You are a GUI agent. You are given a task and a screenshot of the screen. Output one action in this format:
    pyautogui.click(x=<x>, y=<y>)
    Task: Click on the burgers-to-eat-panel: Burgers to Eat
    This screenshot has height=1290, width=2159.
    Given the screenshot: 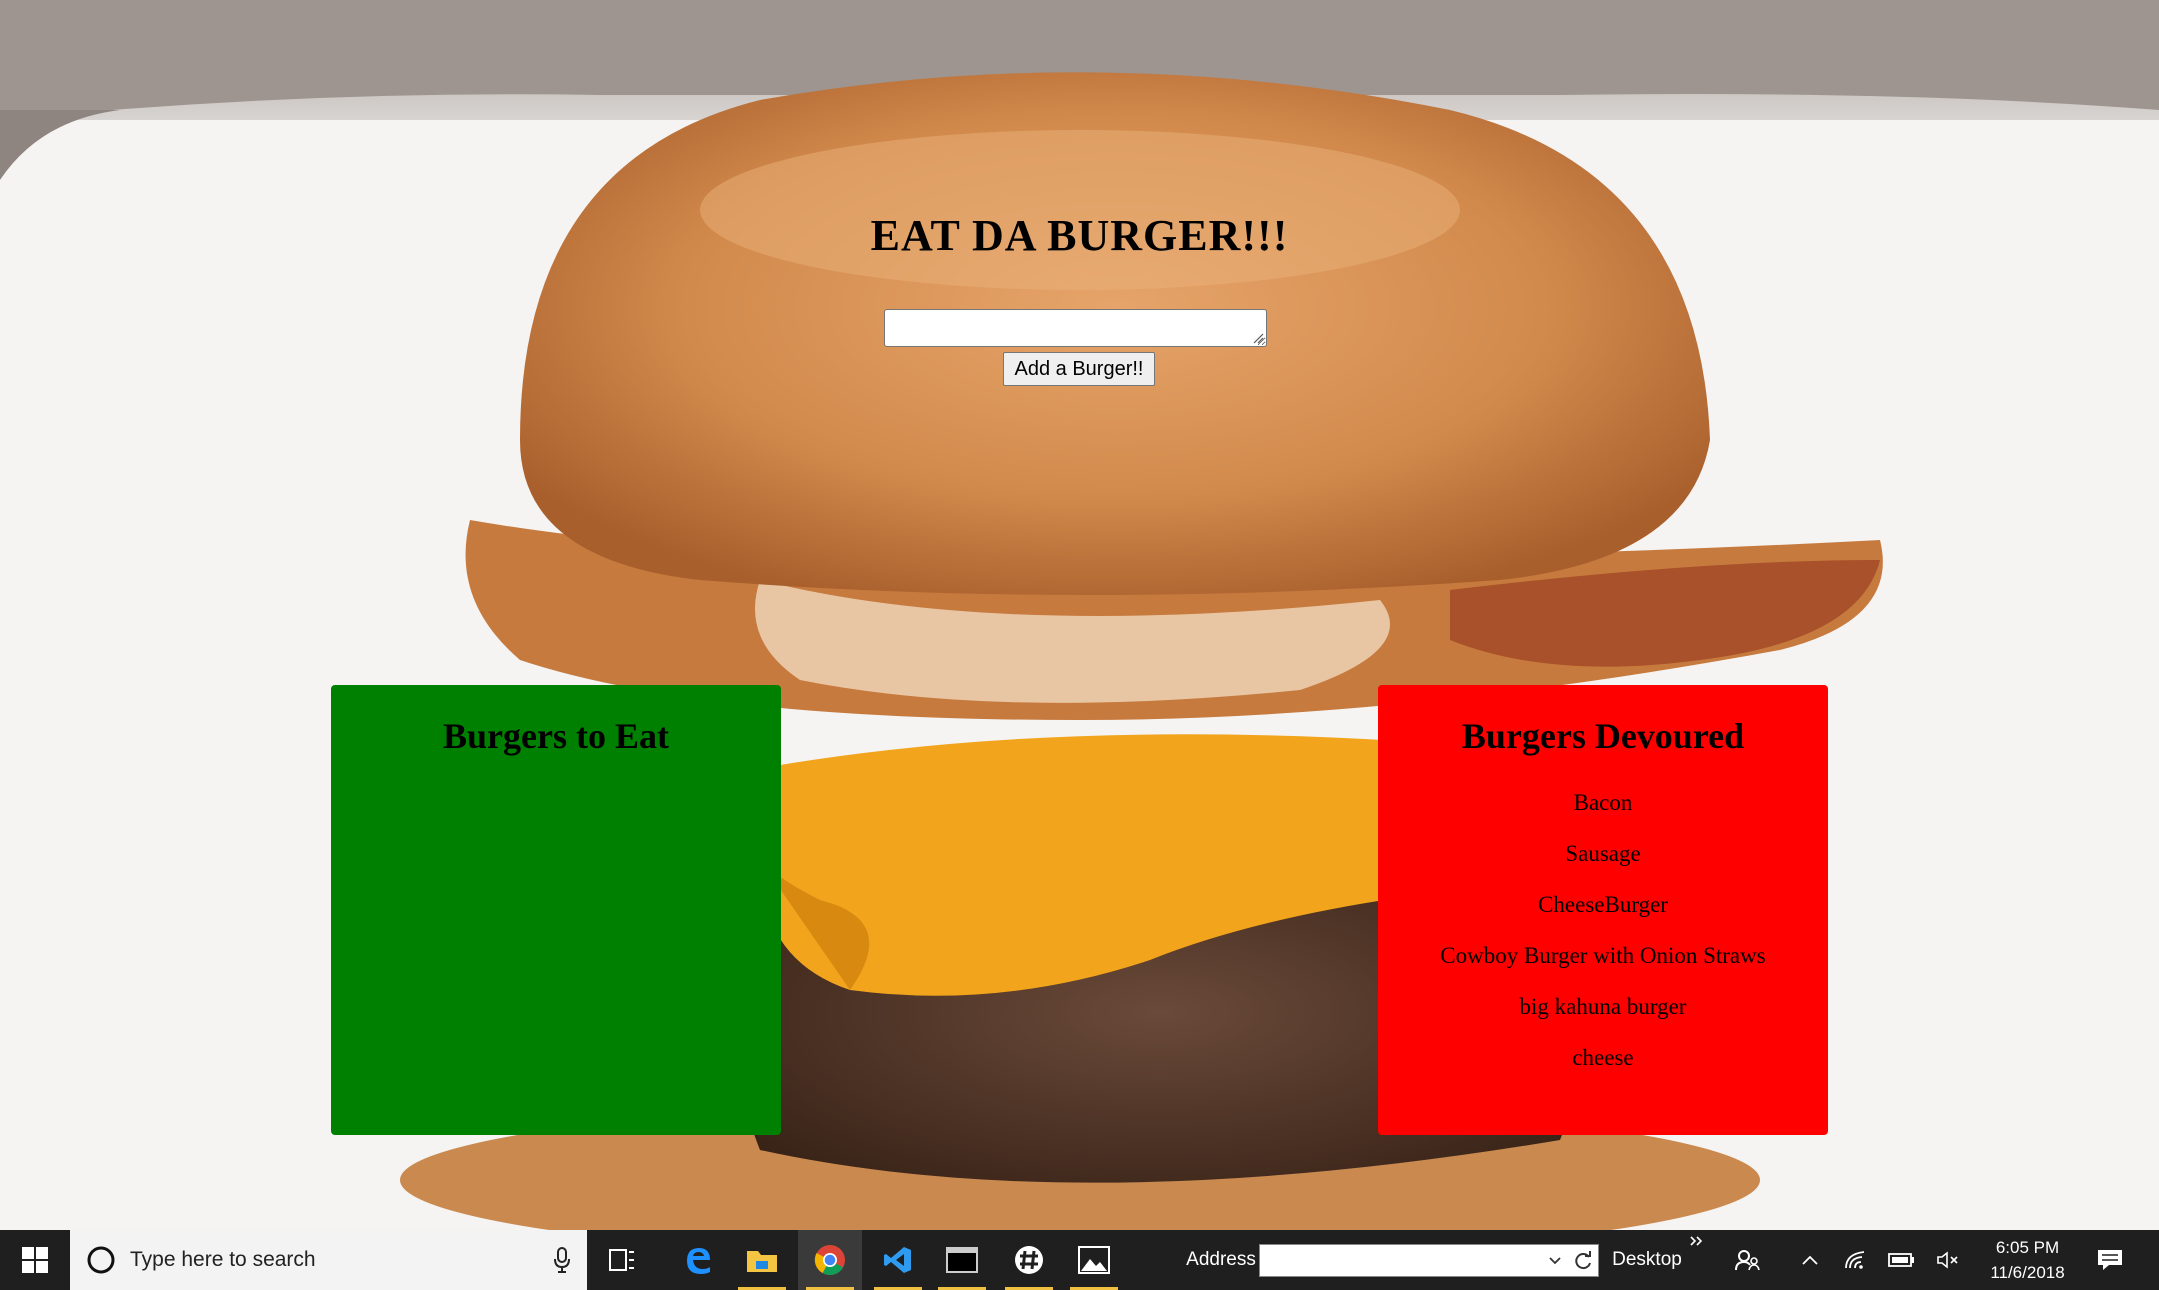 What is the action you would take?
    pyautogui.click(x=556, y=910)
    